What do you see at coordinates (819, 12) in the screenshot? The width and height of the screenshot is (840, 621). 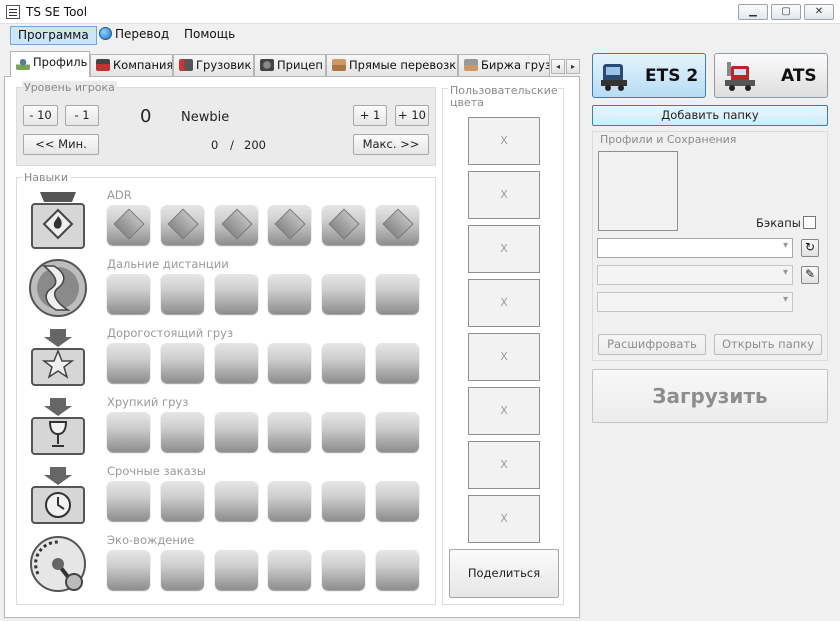 I see `close-button: ✕` at bounding box center [819, 12].